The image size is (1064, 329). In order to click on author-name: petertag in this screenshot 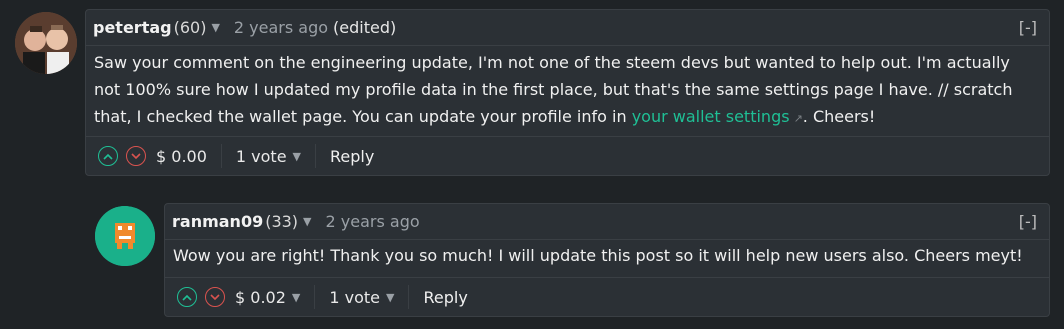, I will do `click(132, 27)`.